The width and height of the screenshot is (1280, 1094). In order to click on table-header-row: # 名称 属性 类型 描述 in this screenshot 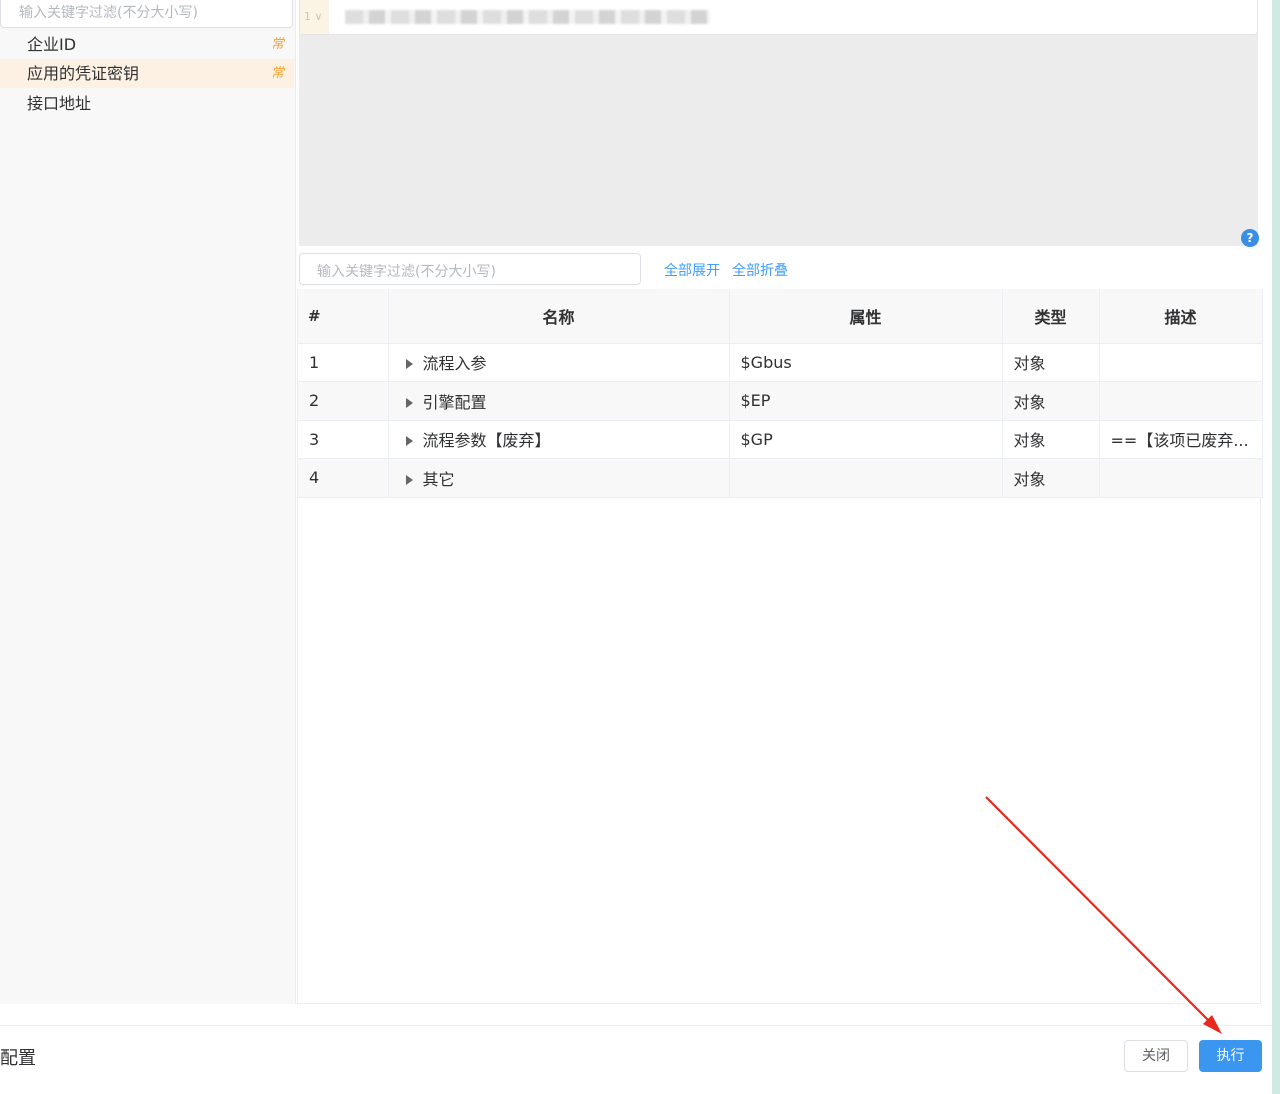, I will do `click(780, 316)`.